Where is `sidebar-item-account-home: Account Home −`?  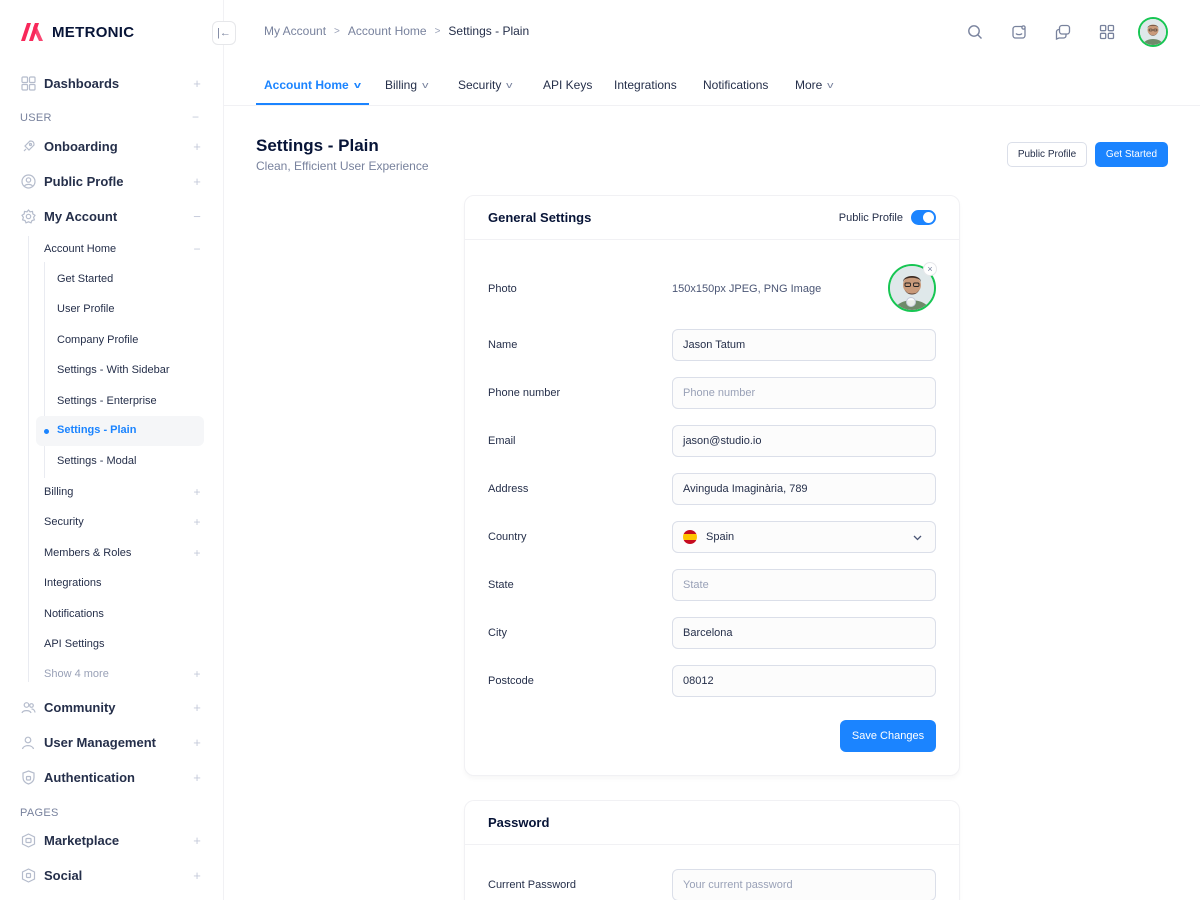 sidebar-item-account-home: Account Home − is located at coordinates (123, 249).